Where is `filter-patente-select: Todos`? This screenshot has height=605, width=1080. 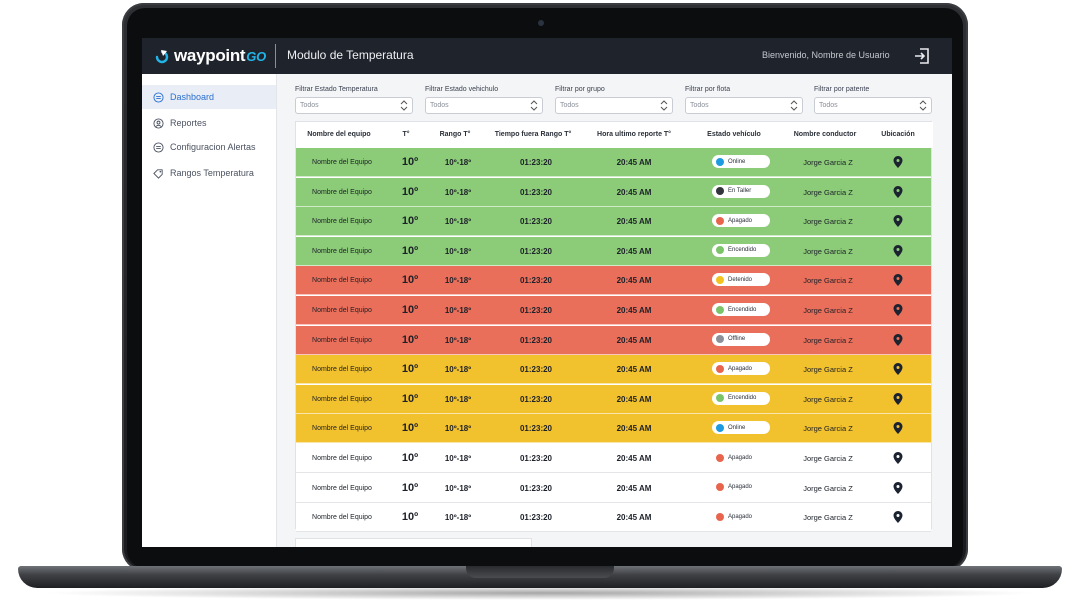 filter-patente-select: Todos is located at coordinates (873, 105).